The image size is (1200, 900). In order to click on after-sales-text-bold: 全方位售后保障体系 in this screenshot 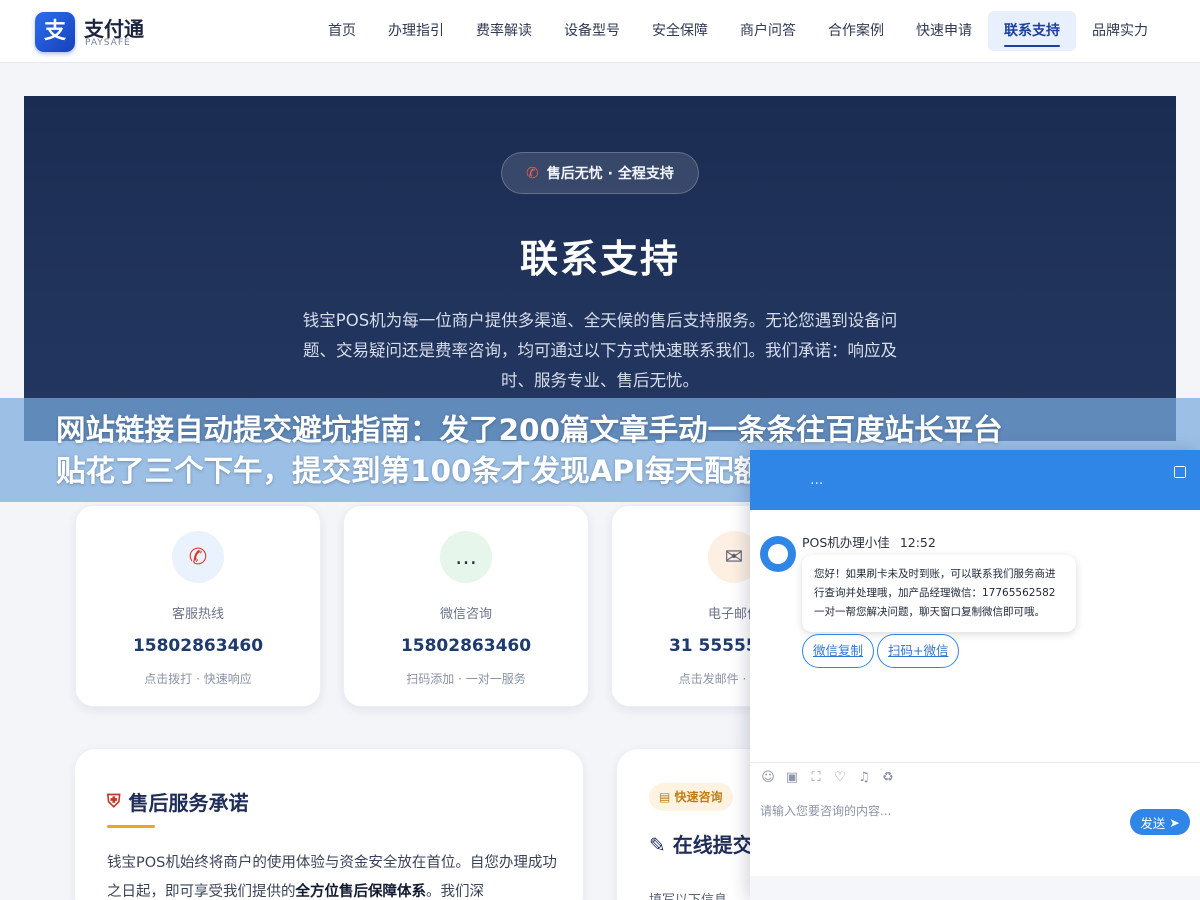, I will do `click(361, 892)`.